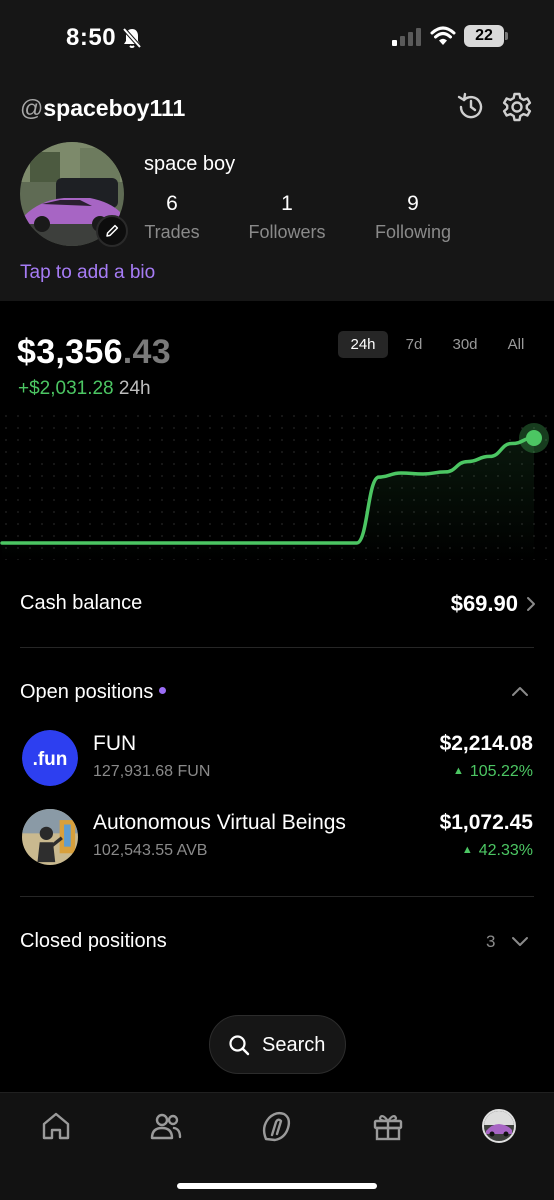 Image resolution: width=554 pixels, height=1200 pixels. Describe the element at coordinates (388, 1126) in the screenshot. I see `gift-icon` at that location.